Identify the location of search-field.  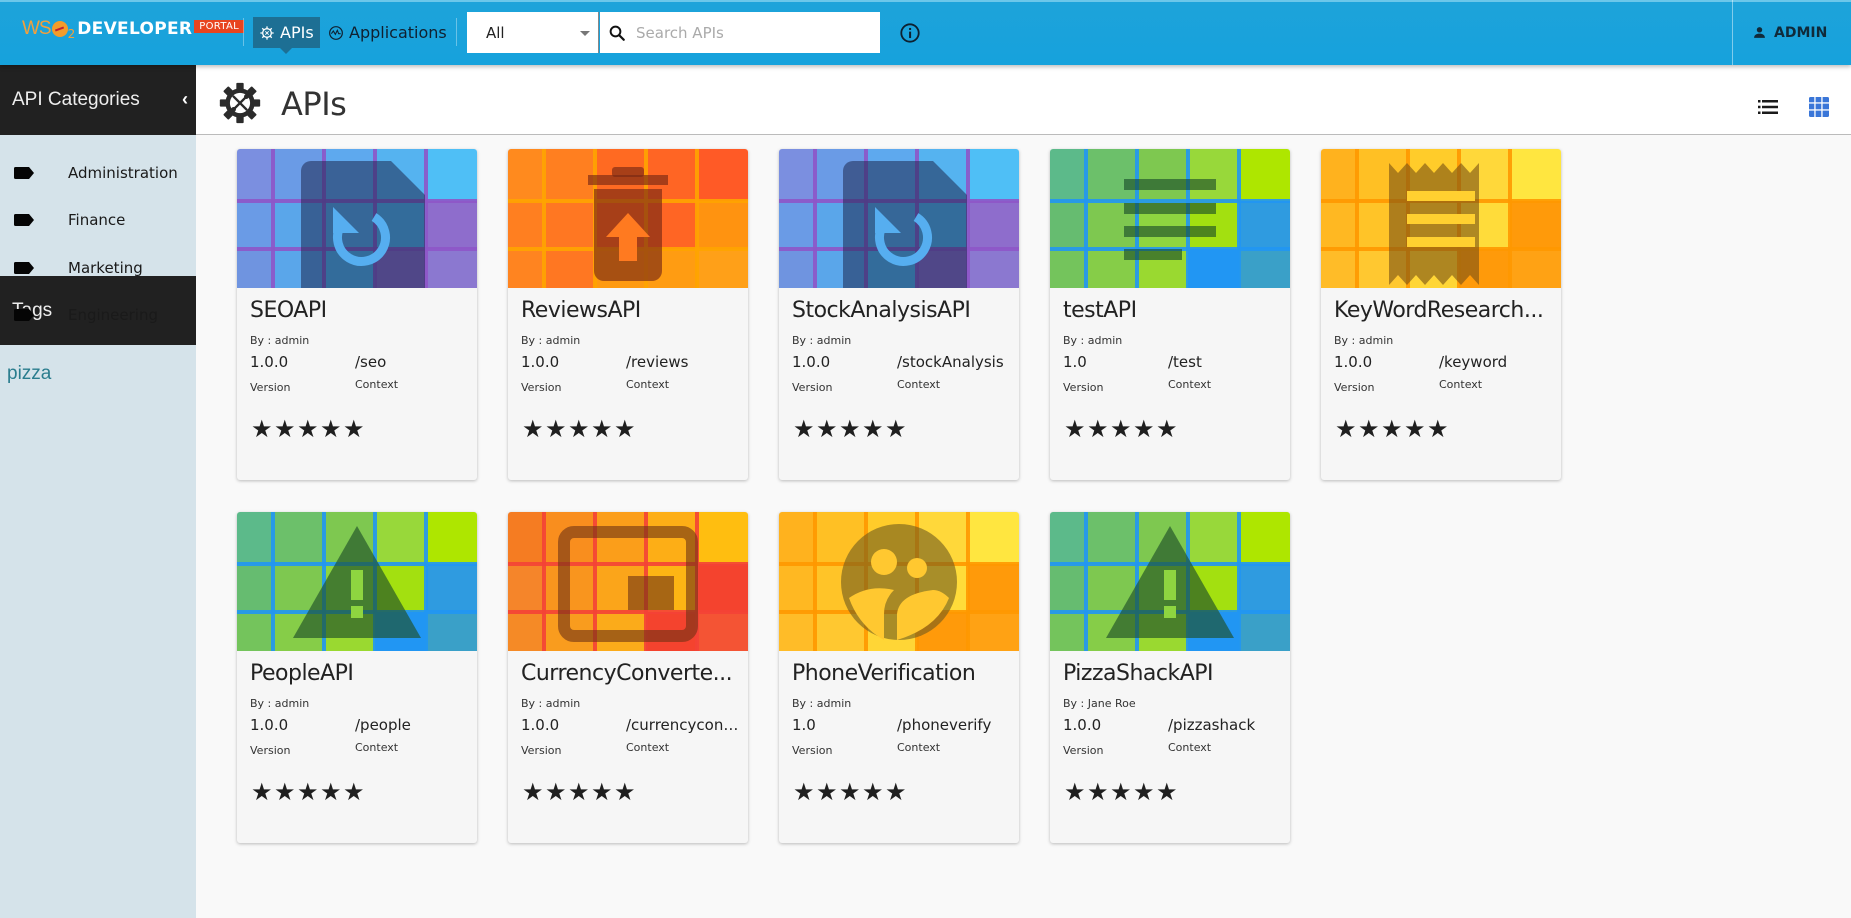
(740, 32).